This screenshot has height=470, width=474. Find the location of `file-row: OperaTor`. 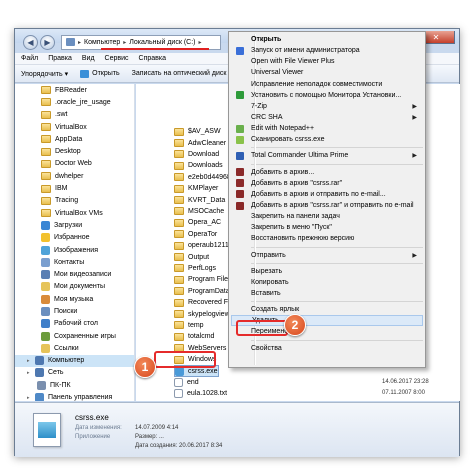

file-row: OperaTor is located at coordinates (195, 234).